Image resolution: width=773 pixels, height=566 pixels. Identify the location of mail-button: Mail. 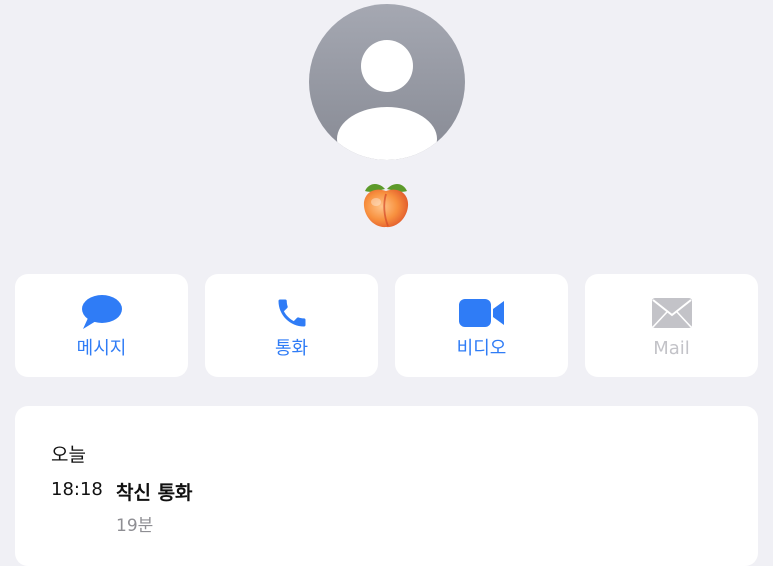
(671, 325).